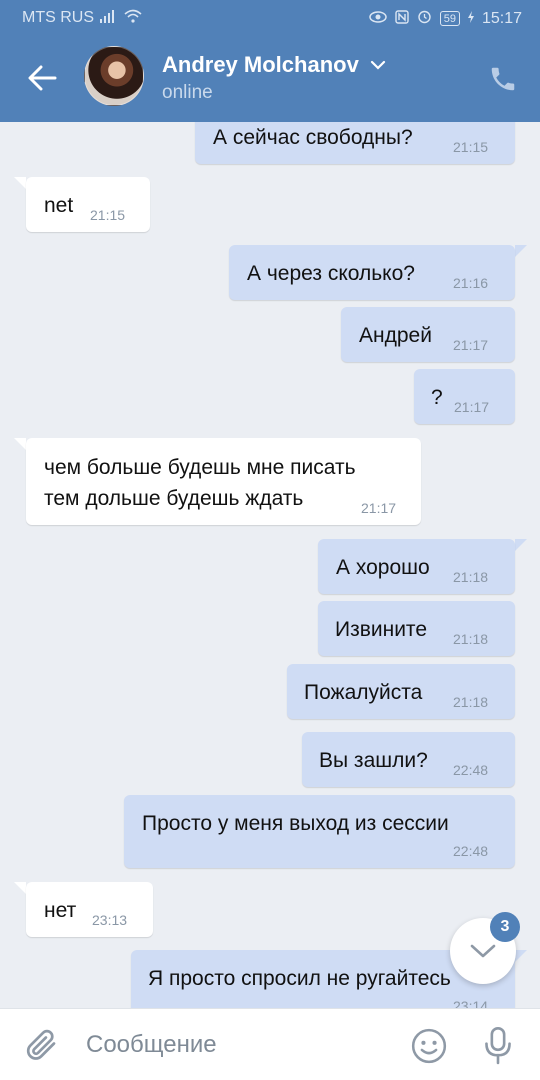 This screenshot has width=540, height=1080. I want to click on alarm-icon, so click(424, 18).